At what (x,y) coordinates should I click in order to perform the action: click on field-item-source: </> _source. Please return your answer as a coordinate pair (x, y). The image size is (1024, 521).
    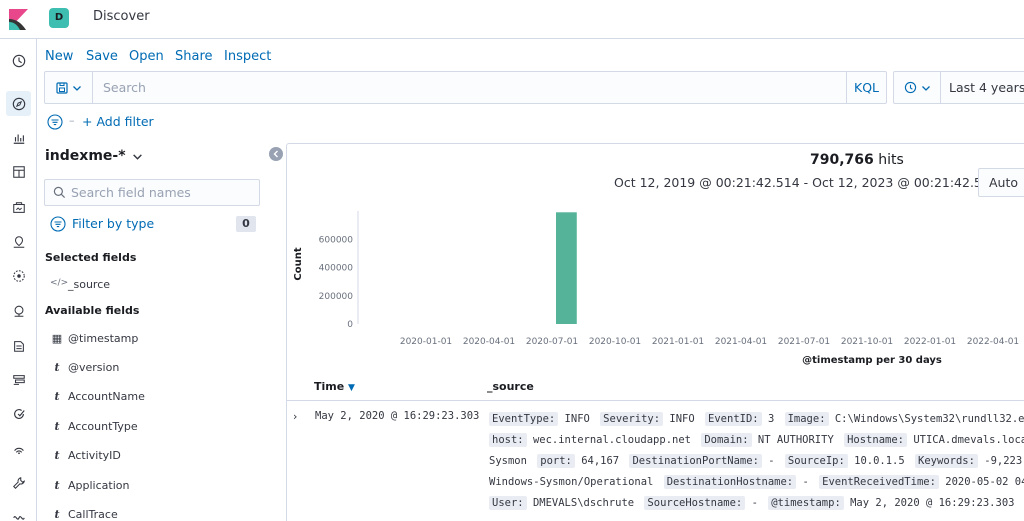
    Looking at the image, I should click on (160, 285).